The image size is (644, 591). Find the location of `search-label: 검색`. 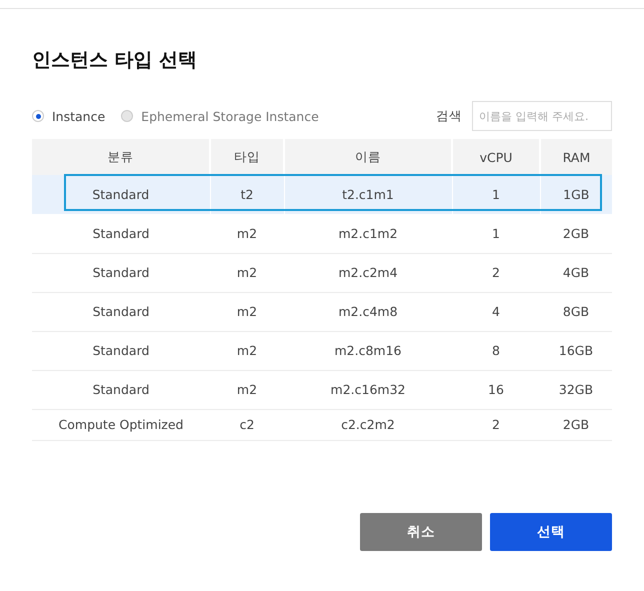

search-label: 검색 is located at coordinates (449, 116).